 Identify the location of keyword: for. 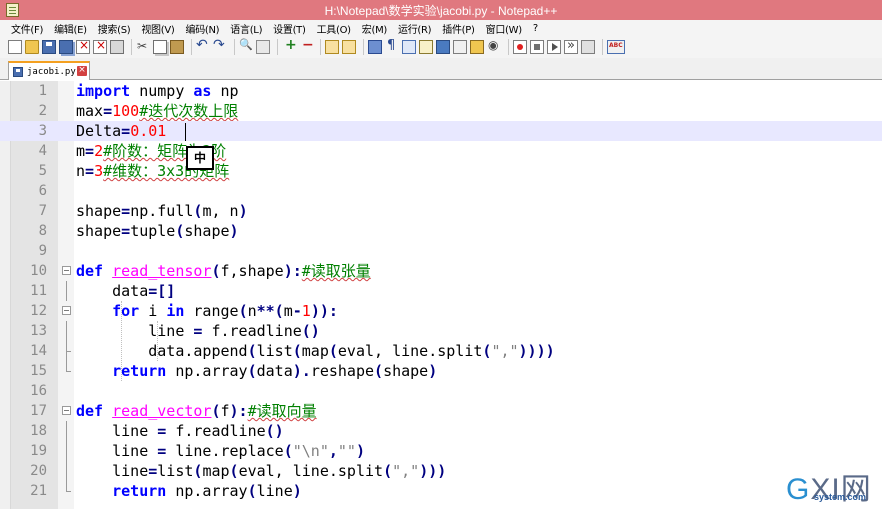
(126, 311).